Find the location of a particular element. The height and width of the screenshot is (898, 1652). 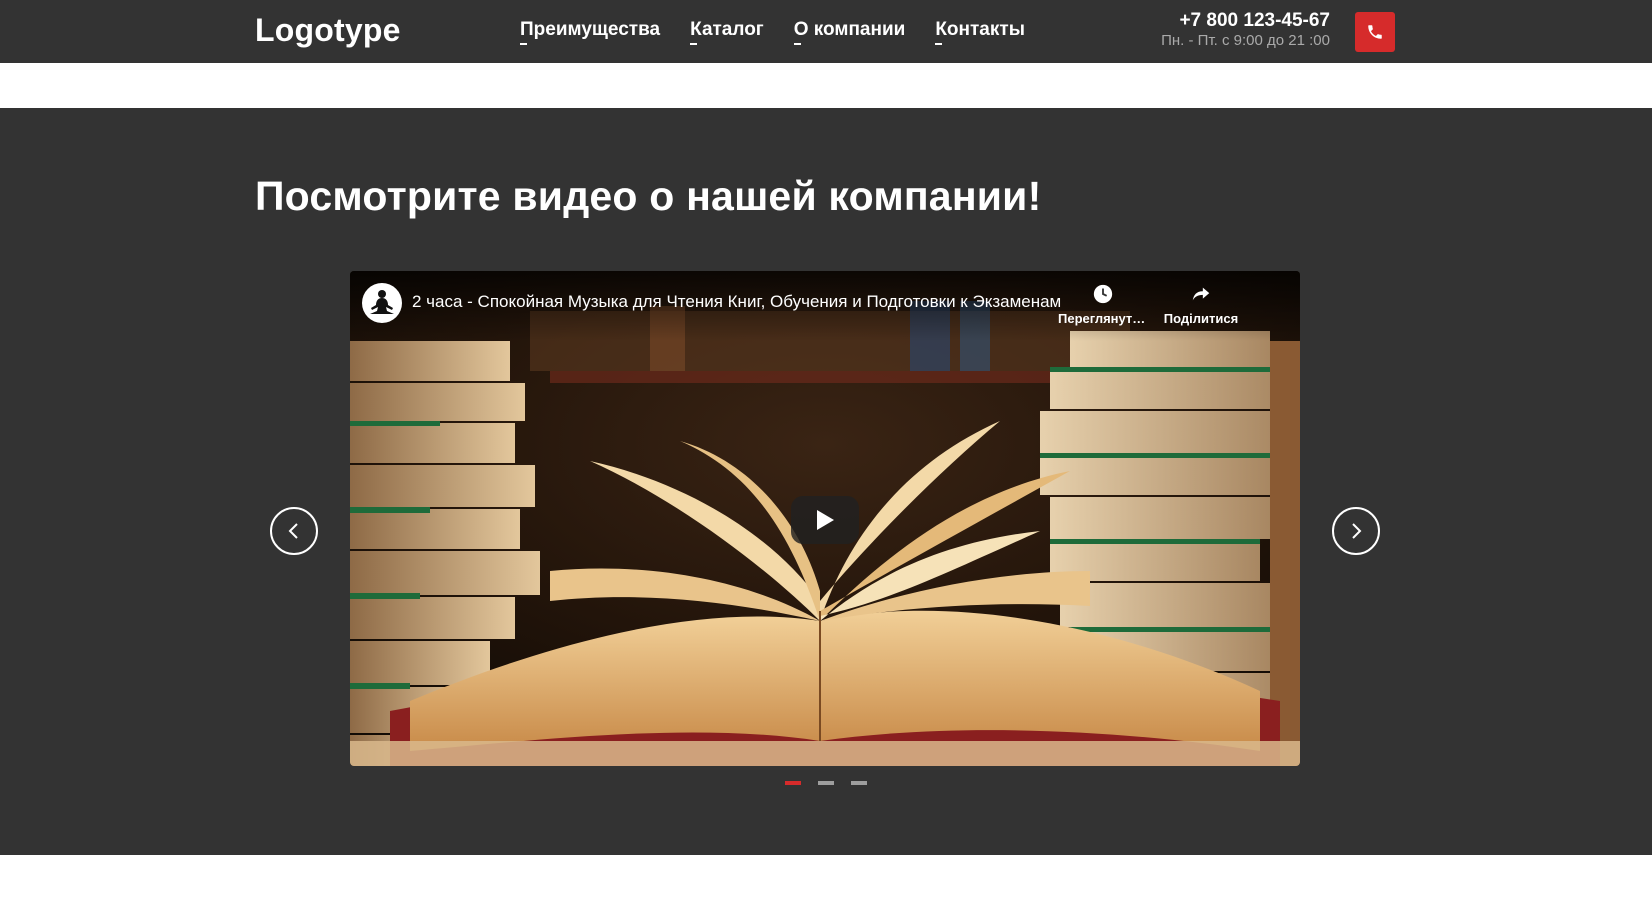

logo: Logotype is located at coordinates (328, 30).